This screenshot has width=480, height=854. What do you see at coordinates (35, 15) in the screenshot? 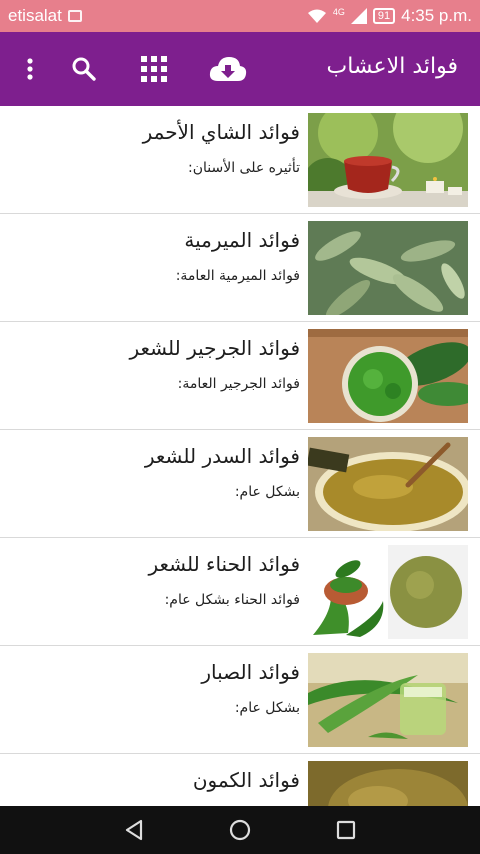
I see `carrier-label: etisalat` at bounding box center [35, 15].